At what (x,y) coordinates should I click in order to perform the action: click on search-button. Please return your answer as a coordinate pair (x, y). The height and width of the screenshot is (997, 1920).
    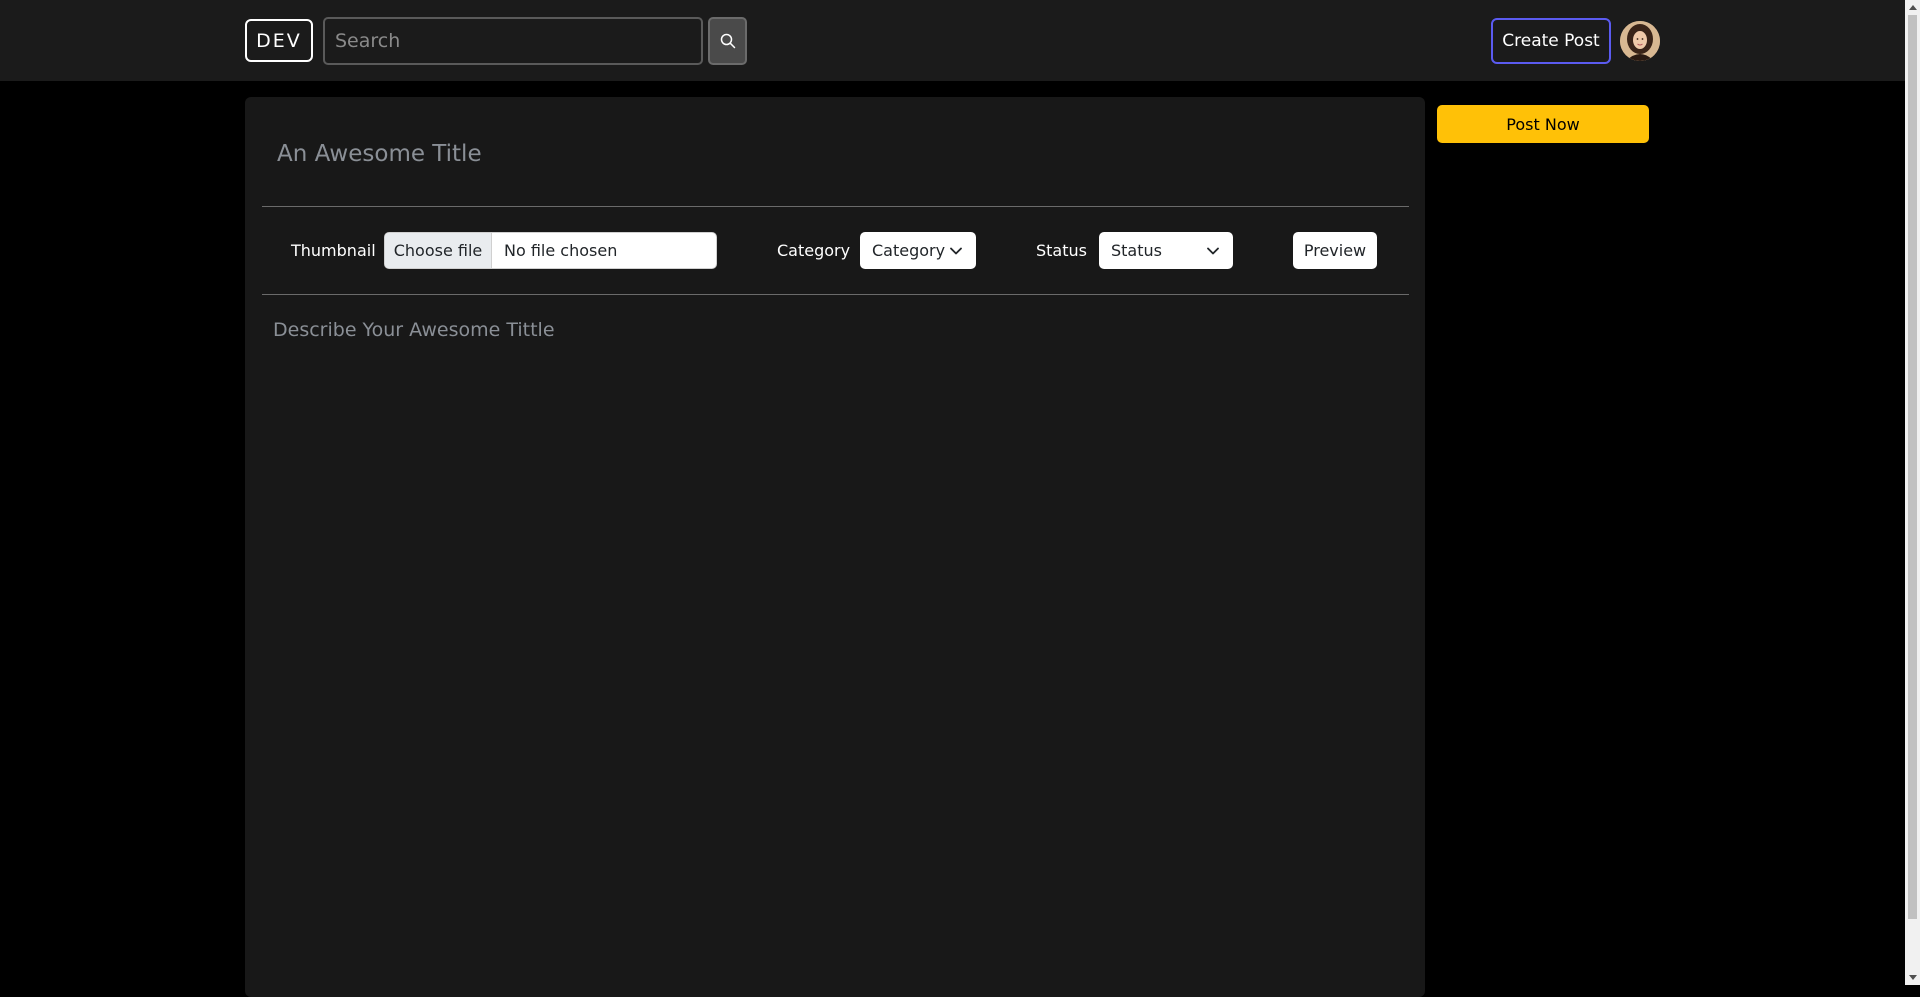
    Looking at the image, I should click on (727, 41).